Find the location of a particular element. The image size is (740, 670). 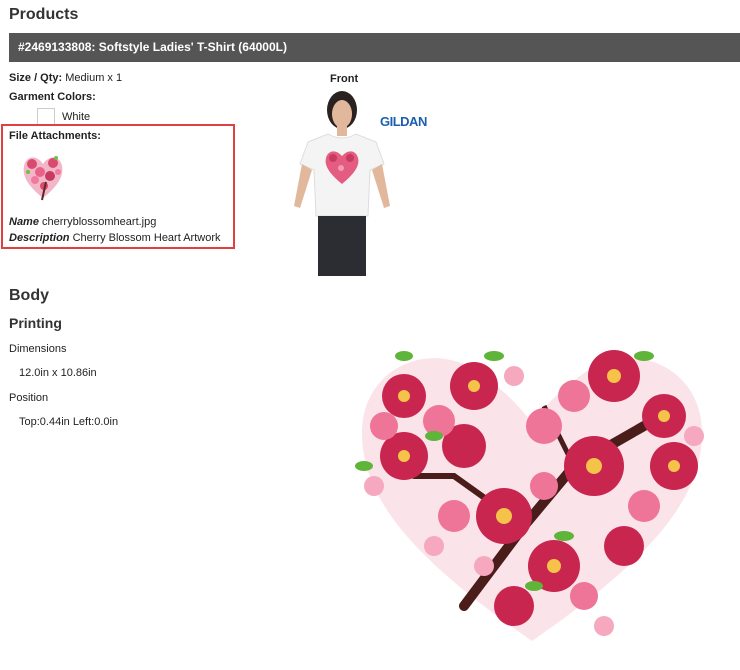

position-label: Position is located at coordinates (29, 398).